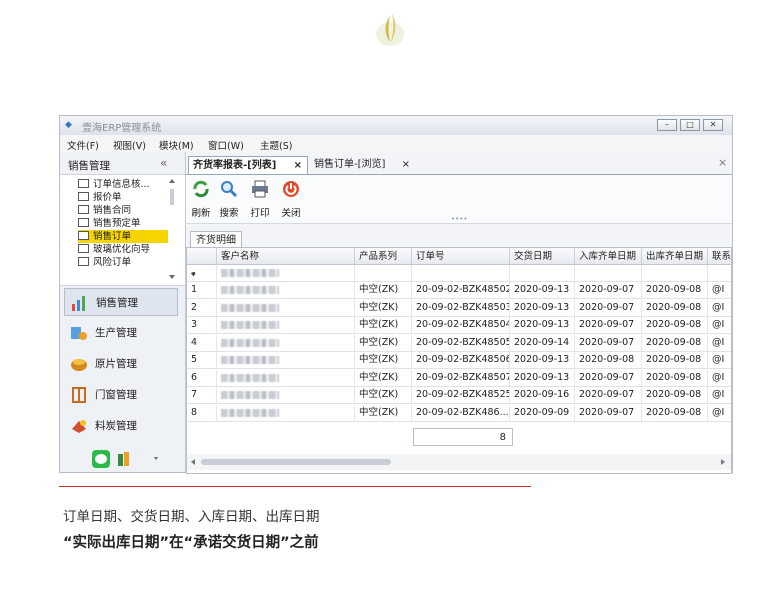 This screenshot has height=590, width=781. I want to click on tree-scrollbar, so click(172, 229).